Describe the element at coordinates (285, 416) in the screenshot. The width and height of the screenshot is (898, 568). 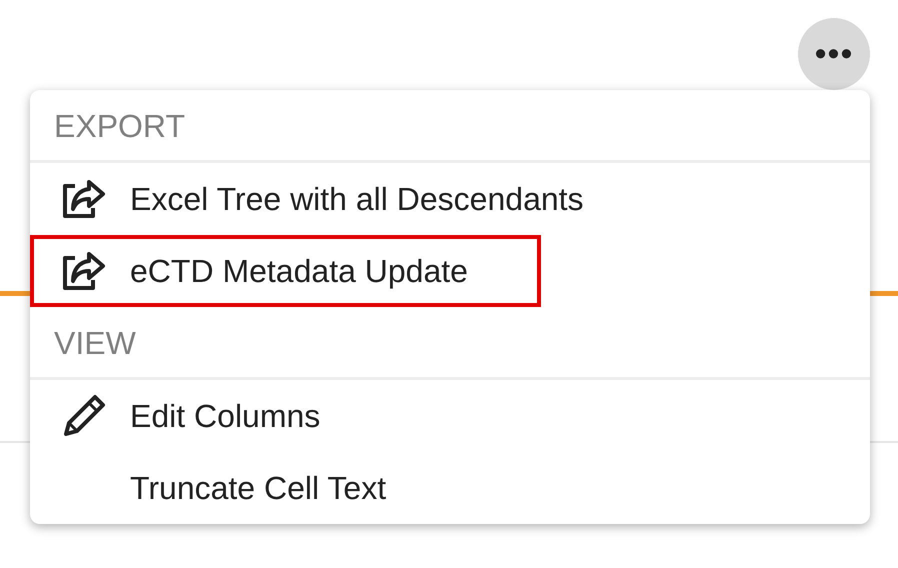
I see `menu-item: Edit Columns` at that location.